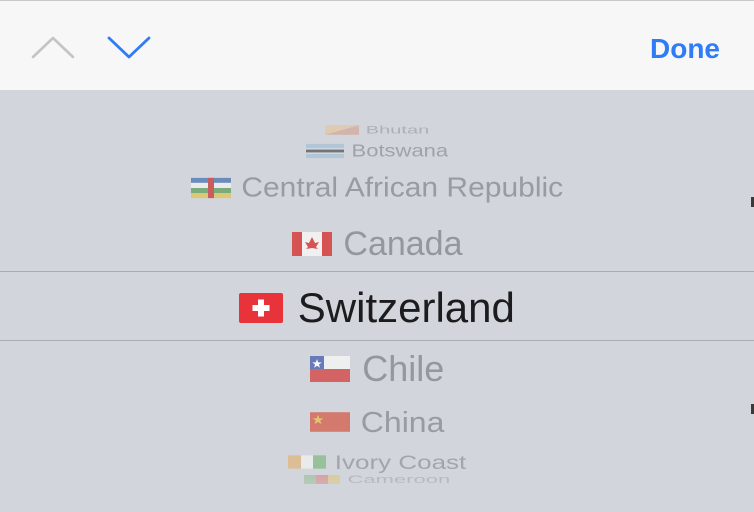 Image resolution: width=754 pixels, height=512 pixels. What do you see at coordinates (397, 129) in the screenshot?
I see `picker-row-label: Bhutan` at bounding box center [397, 129].